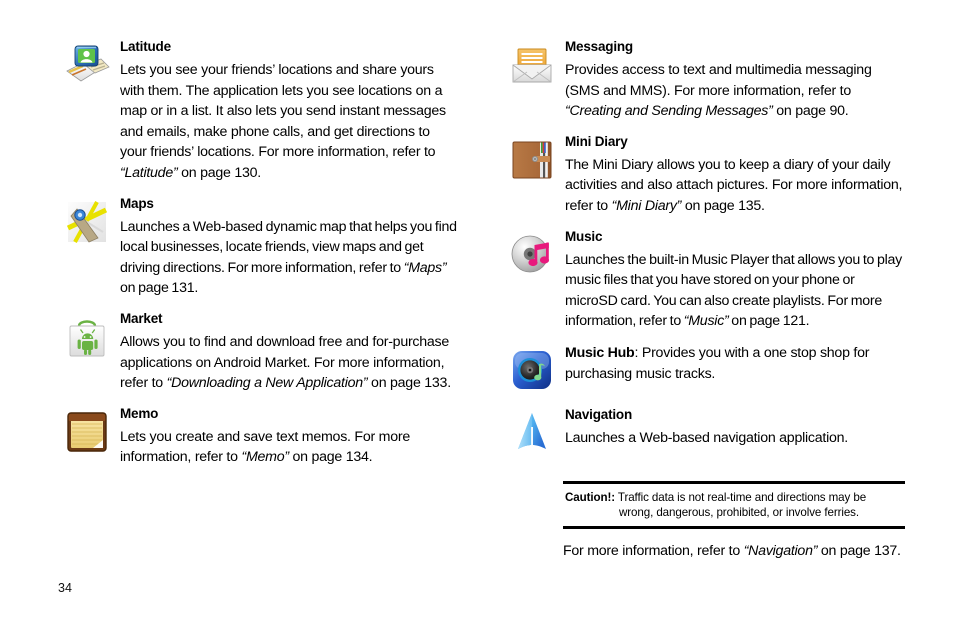 The width and height of the screenshot is (954, 636). I want to click on note-rule-bottom, so click(734, 527).